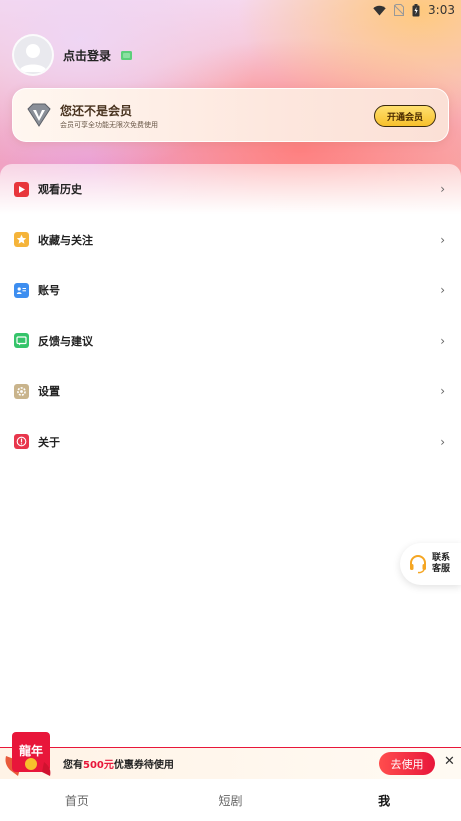  I want to click on star-icon, so click(21, 240).